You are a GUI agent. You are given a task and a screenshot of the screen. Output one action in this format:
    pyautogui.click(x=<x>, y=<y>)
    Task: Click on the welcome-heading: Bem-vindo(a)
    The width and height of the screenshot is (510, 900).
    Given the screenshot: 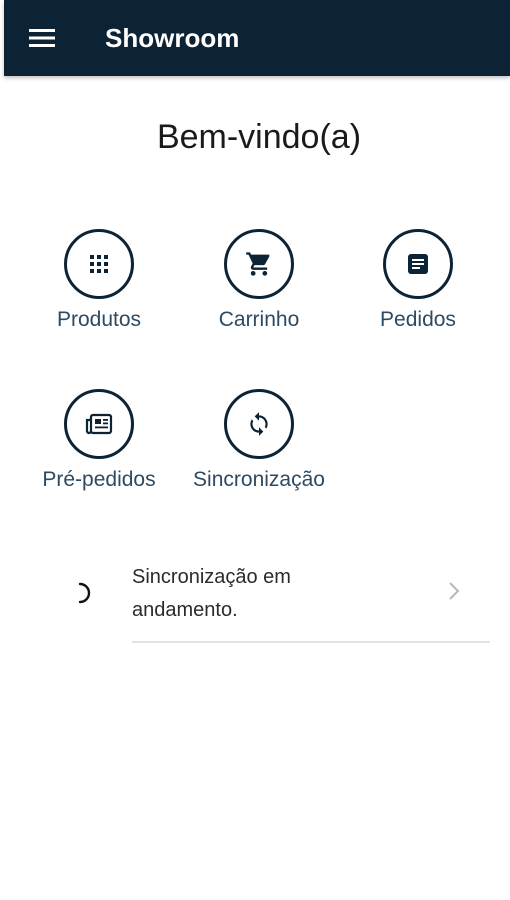 What is the action you would take?
    pyautogui.click(x=259, y=137)
    